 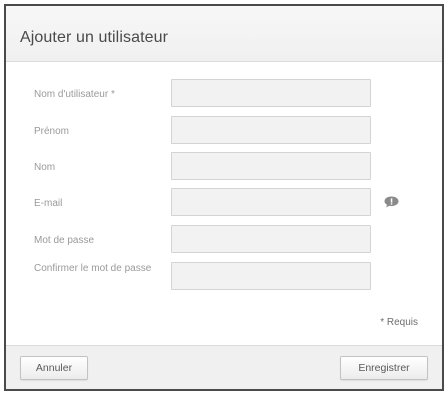 What do you see at coordinates (271, 166) in the screenshot?
I see `last-name-input` at bounding box center [271, 166].